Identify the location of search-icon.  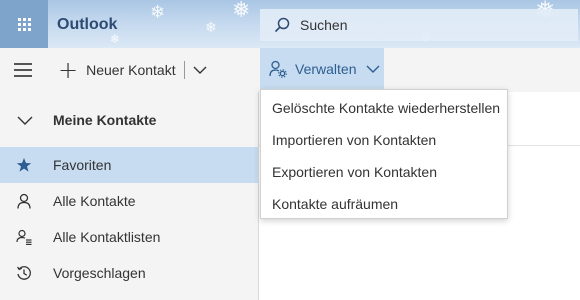
(282, 25).